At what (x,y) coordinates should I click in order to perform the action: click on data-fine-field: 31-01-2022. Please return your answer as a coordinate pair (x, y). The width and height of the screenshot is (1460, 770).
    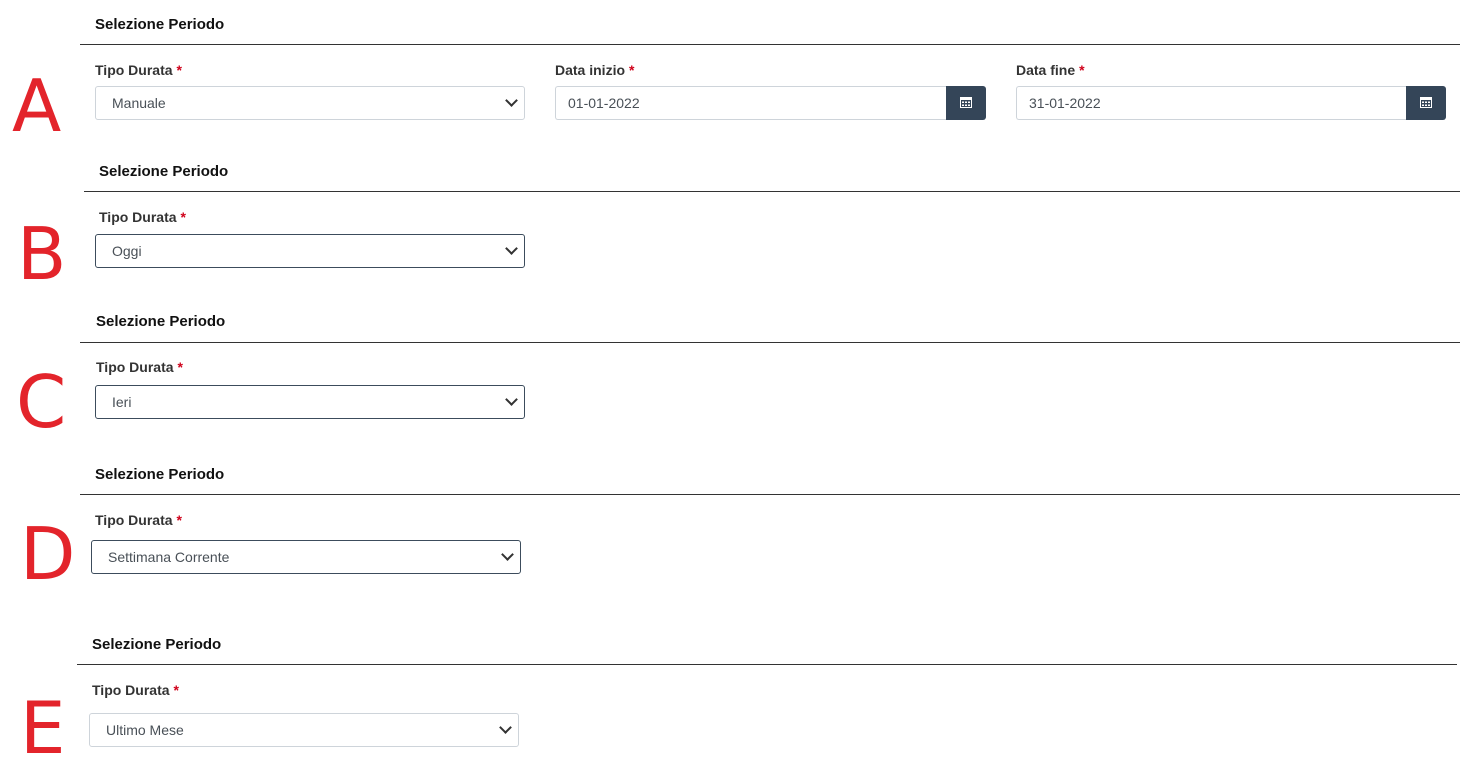
    Looking at the image, I should click on (1231, 103).